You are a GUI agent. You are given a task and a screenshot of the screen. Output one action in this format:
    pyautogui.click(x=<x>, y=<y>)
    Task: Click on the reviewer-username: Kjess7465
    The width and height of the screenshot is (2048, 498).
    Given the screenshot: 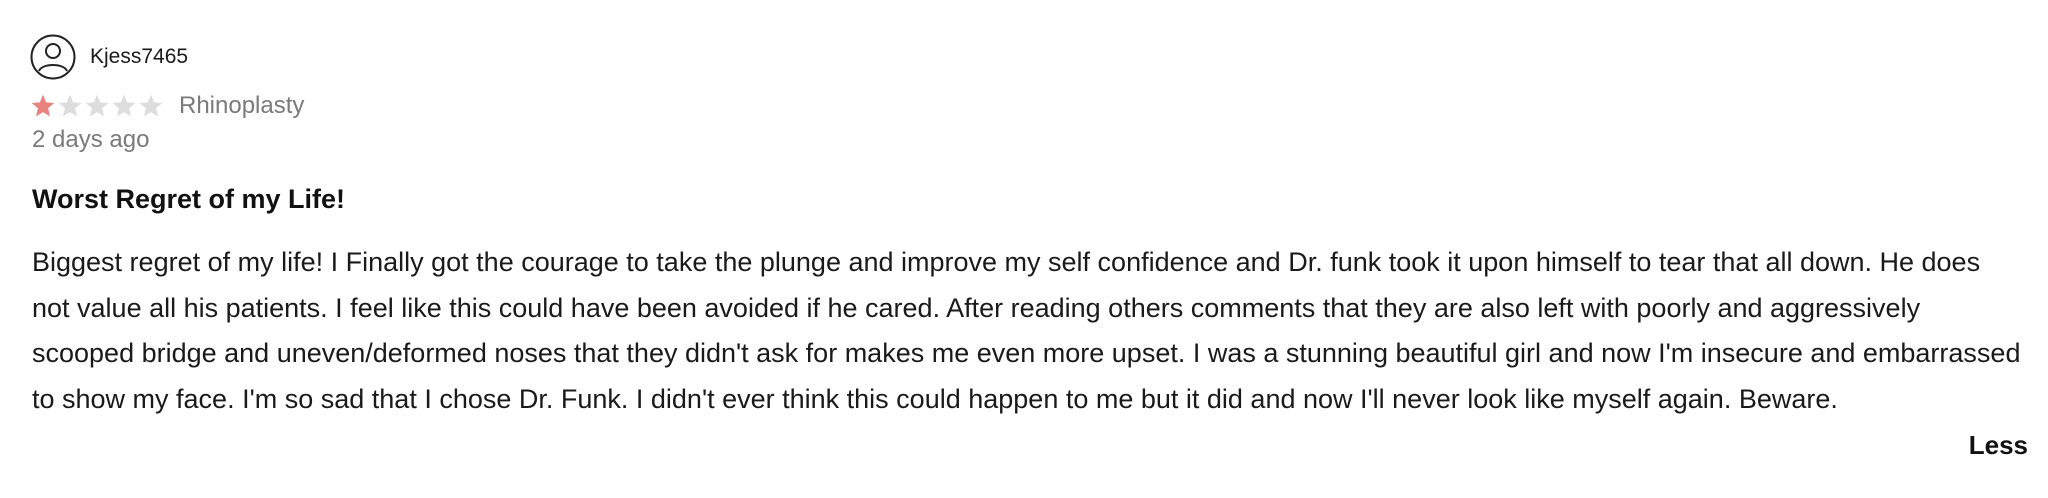 What is the action you would take?
    pyautogui.click(x=139, y=56)
    